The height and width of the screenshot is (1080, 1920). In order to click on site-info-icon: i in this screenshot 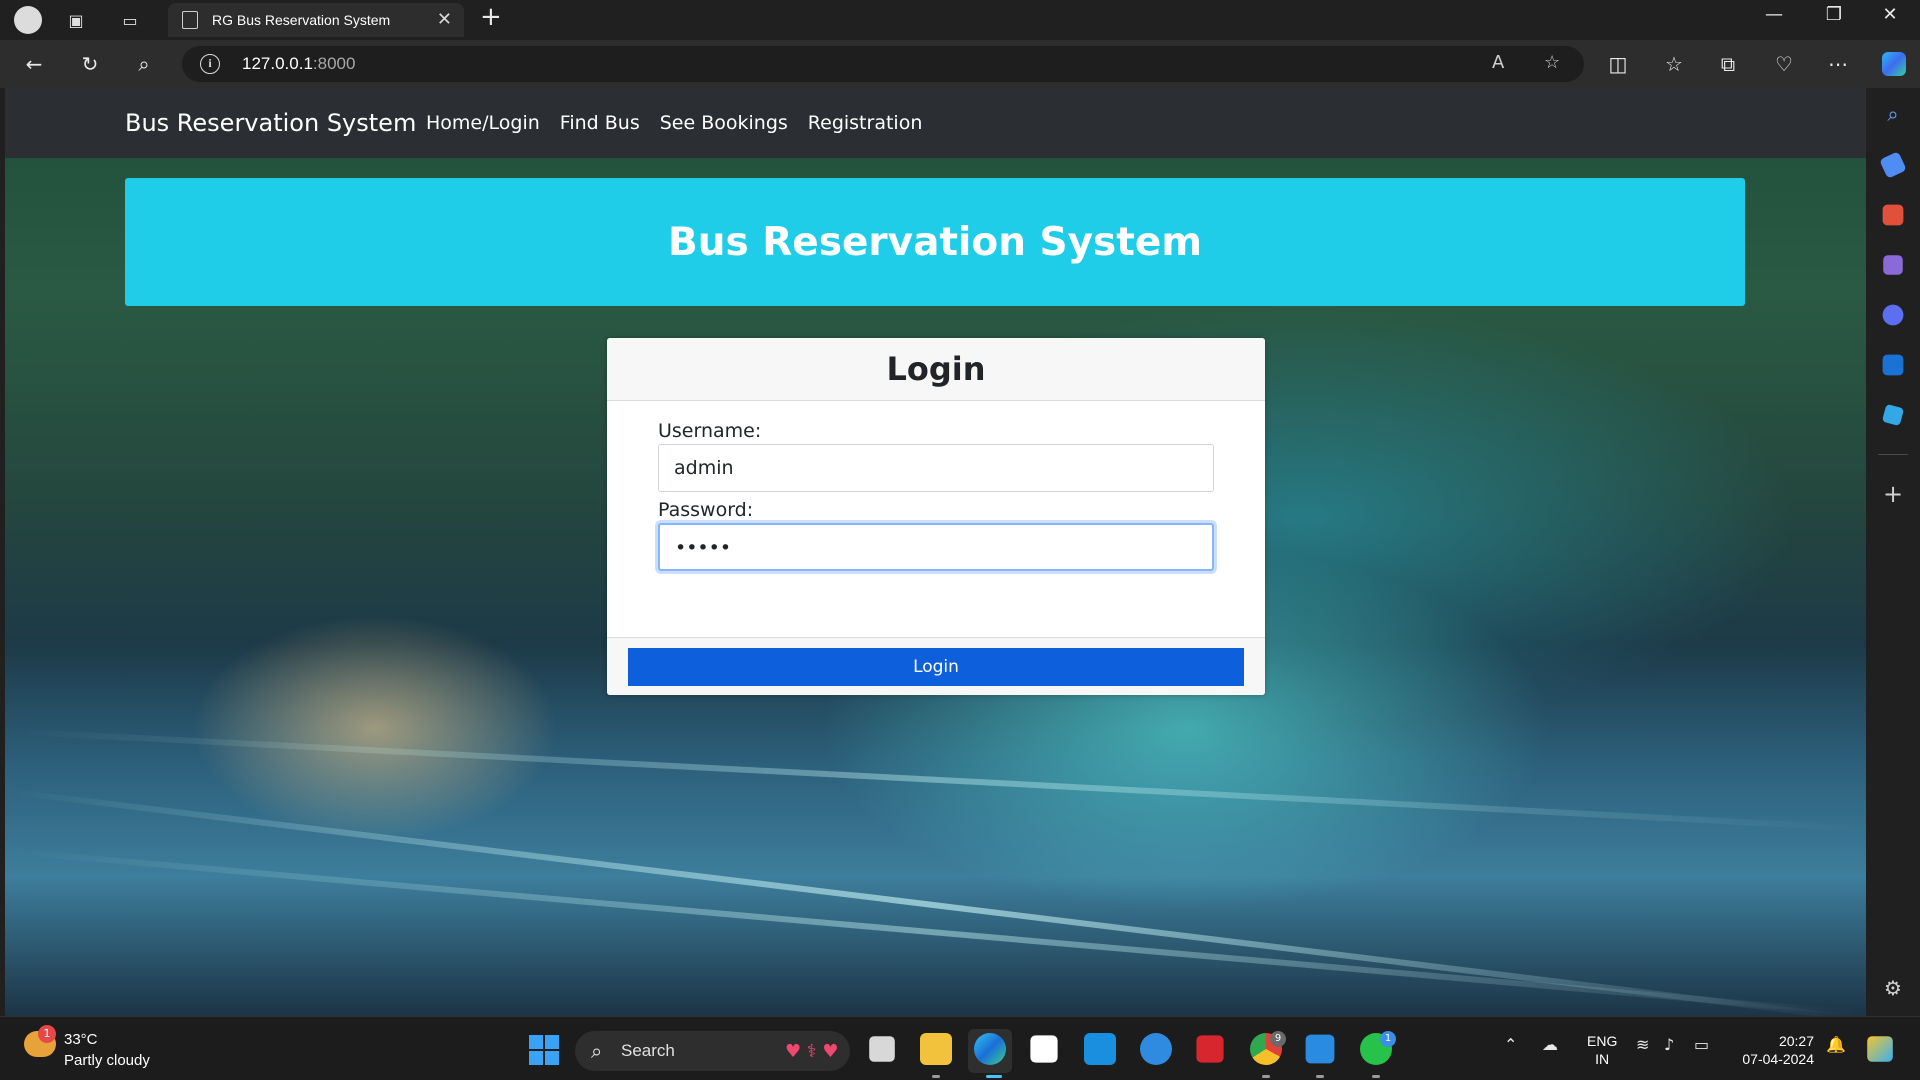, I will do `click(210, 64)`.